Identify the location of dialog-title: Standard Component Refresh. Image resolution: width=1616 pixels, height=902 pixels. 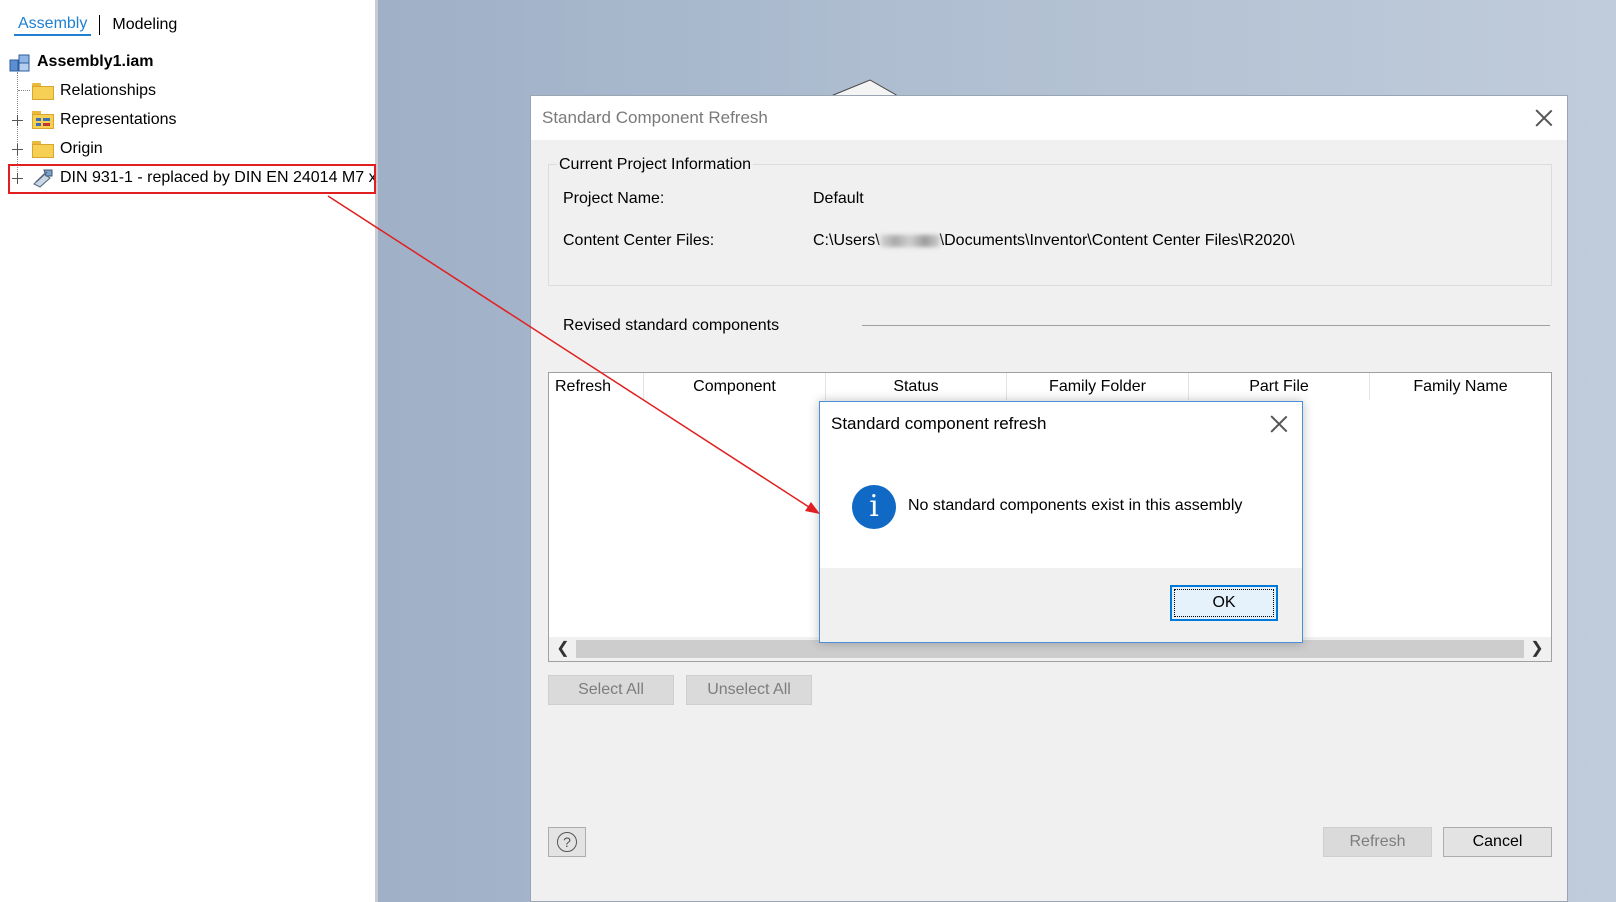
(655, 117).